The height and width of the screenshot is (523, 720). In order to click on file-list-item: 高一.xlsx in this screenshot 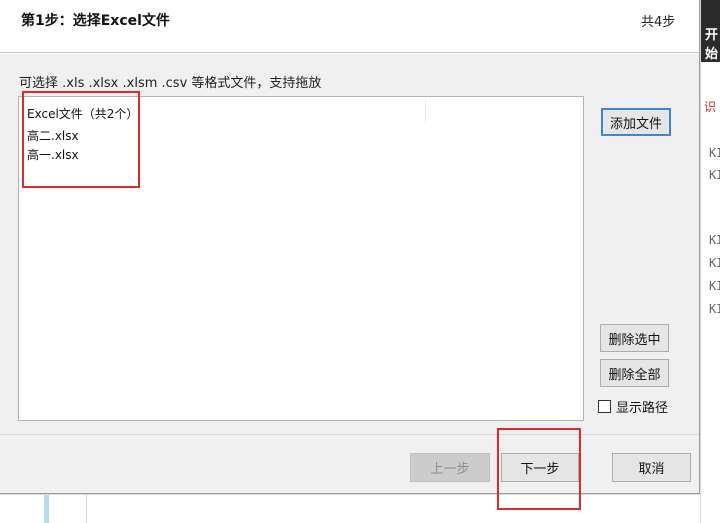, I will do `click(53, 154)`.